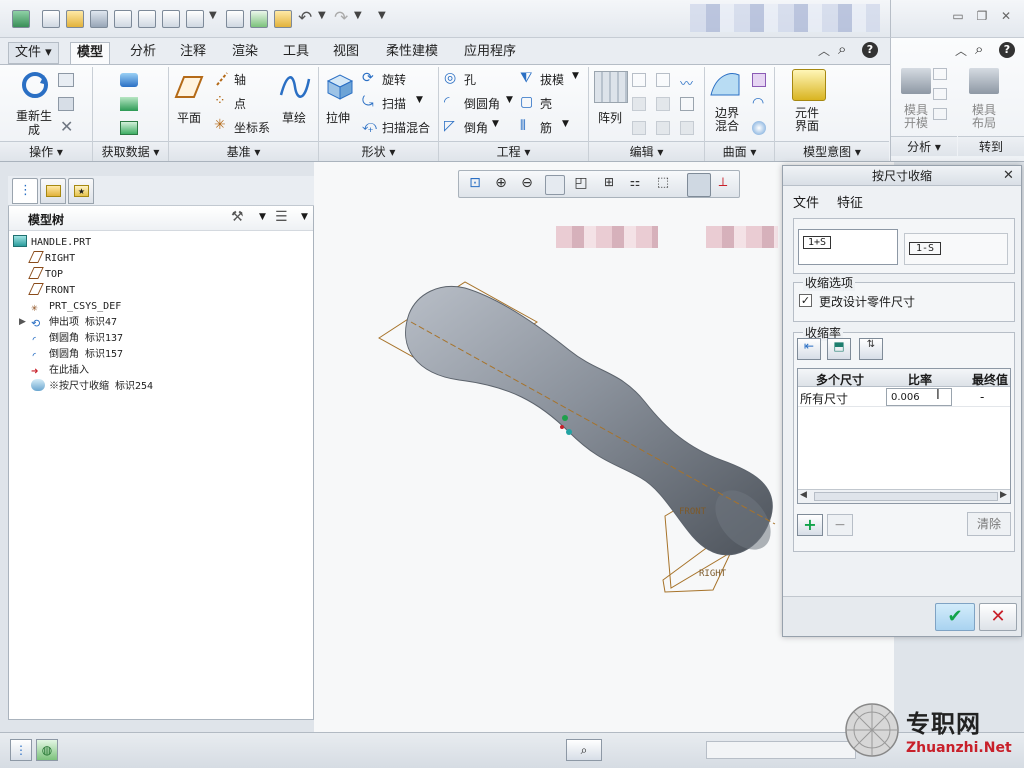  What do you see at coordinates (220, 125) in the screenshot?
I see `csys-icon: ✳` at bounding box center [220, 125].